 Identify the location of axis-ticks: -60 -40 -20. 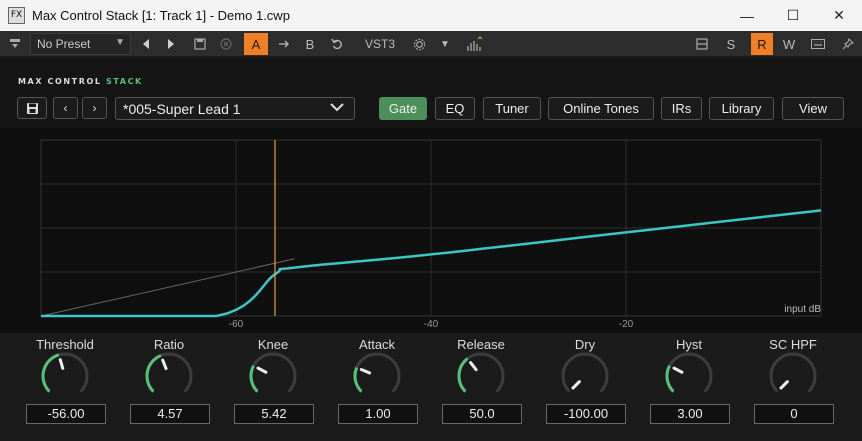
(431, 324).